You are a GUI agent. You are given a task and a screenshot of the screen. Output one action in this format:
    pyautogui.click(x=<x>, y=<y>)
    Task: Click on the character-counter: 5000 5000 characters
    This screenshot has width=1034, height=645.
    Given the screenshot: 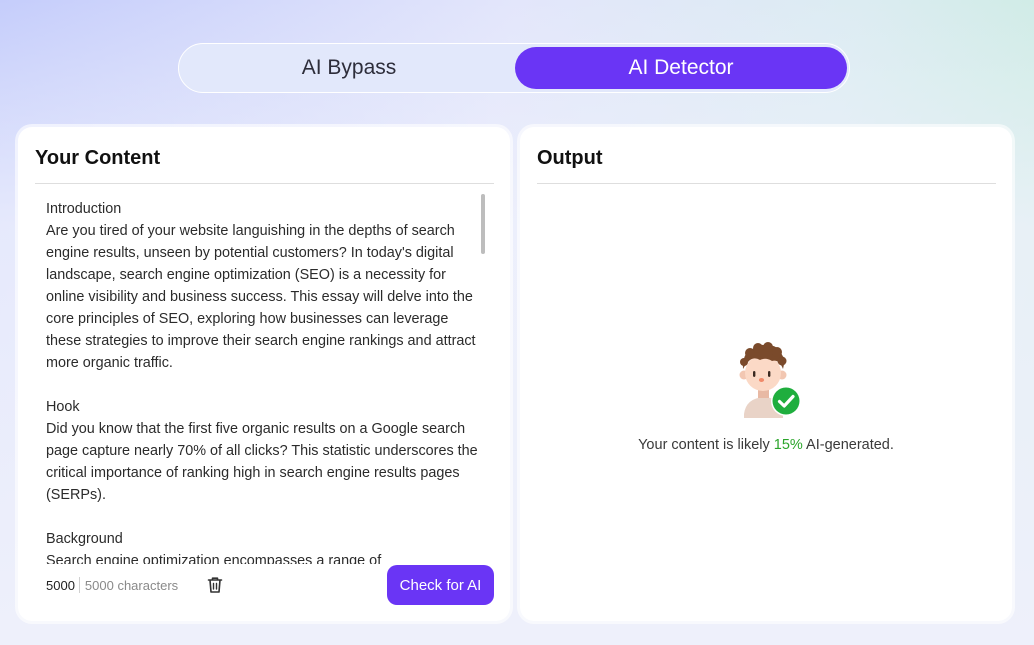 What is the action you would take?
    pyautogui.click(x=112, y=585)
    